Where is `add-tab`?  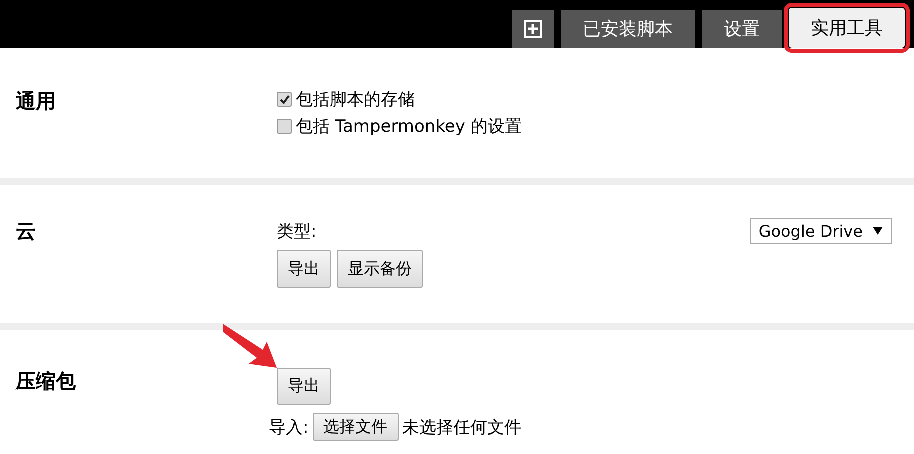
add-tab is located at coordinates (533, 29).